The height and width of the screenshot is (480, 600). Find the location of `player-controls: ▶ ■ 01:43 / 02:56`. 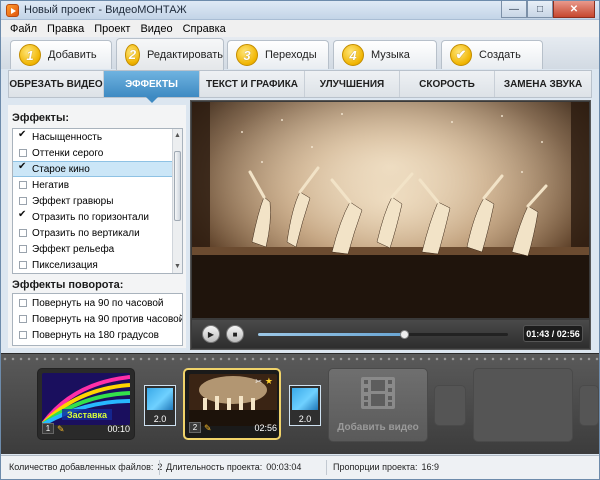

player-controls: ▶ ■ 01:43 / 02:56 is located at coordinates (390, 334).